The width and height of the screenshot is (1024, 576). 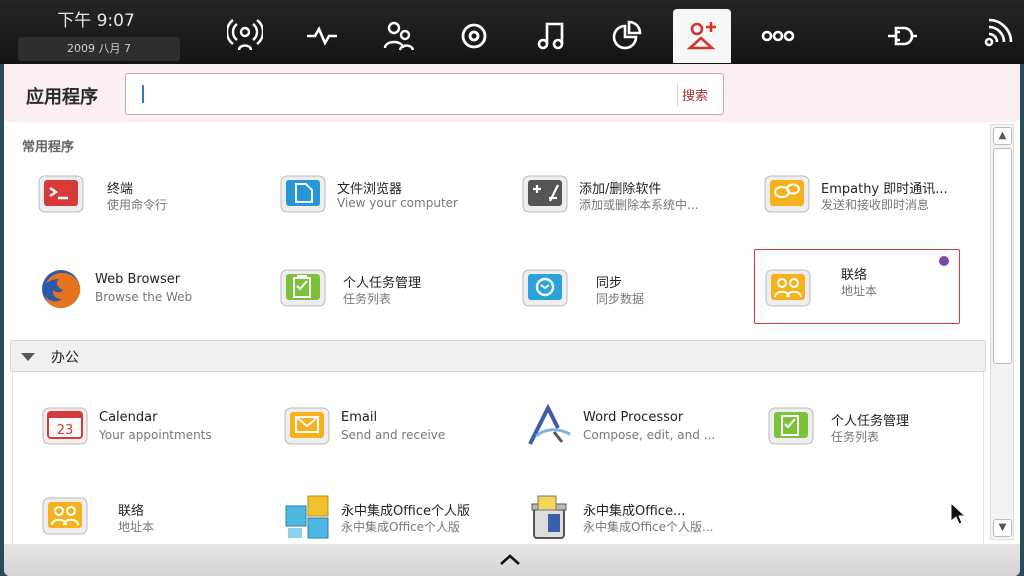 I want to click on vertical-scrollbar: ▲ ▼, so click(x=1002, y=332).